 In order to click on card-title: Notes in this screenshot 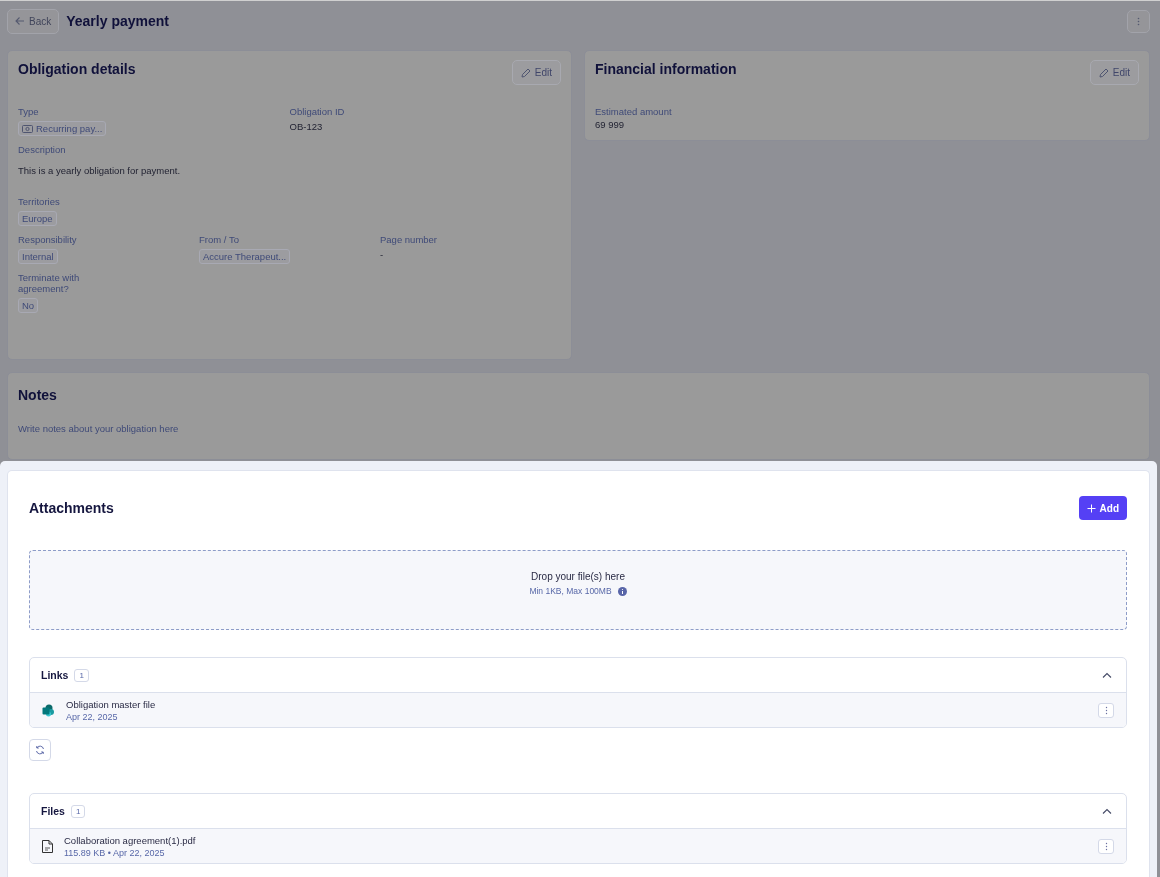, I will do `click(38, 395)`.